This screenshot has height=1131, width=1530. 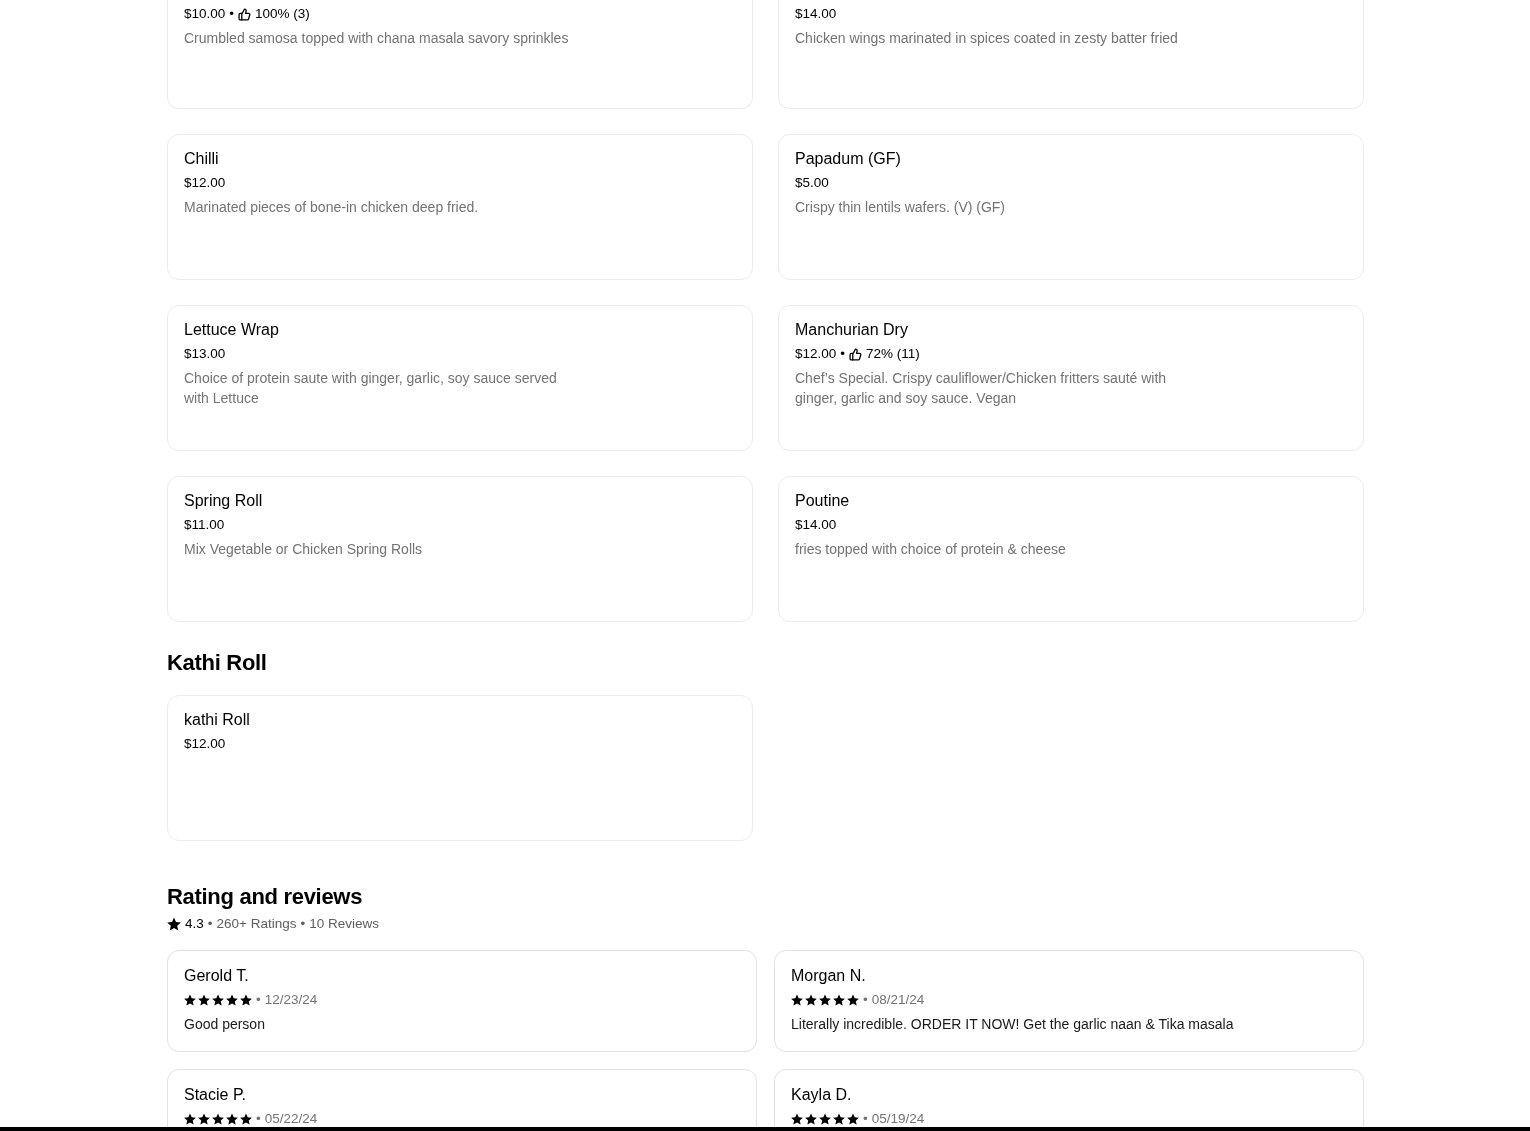 What do you see at coordinates (930, 549) in the screenshot?
I see `item-description: fries topped with choice of protein & cheese` at bounding box center [930, 549].